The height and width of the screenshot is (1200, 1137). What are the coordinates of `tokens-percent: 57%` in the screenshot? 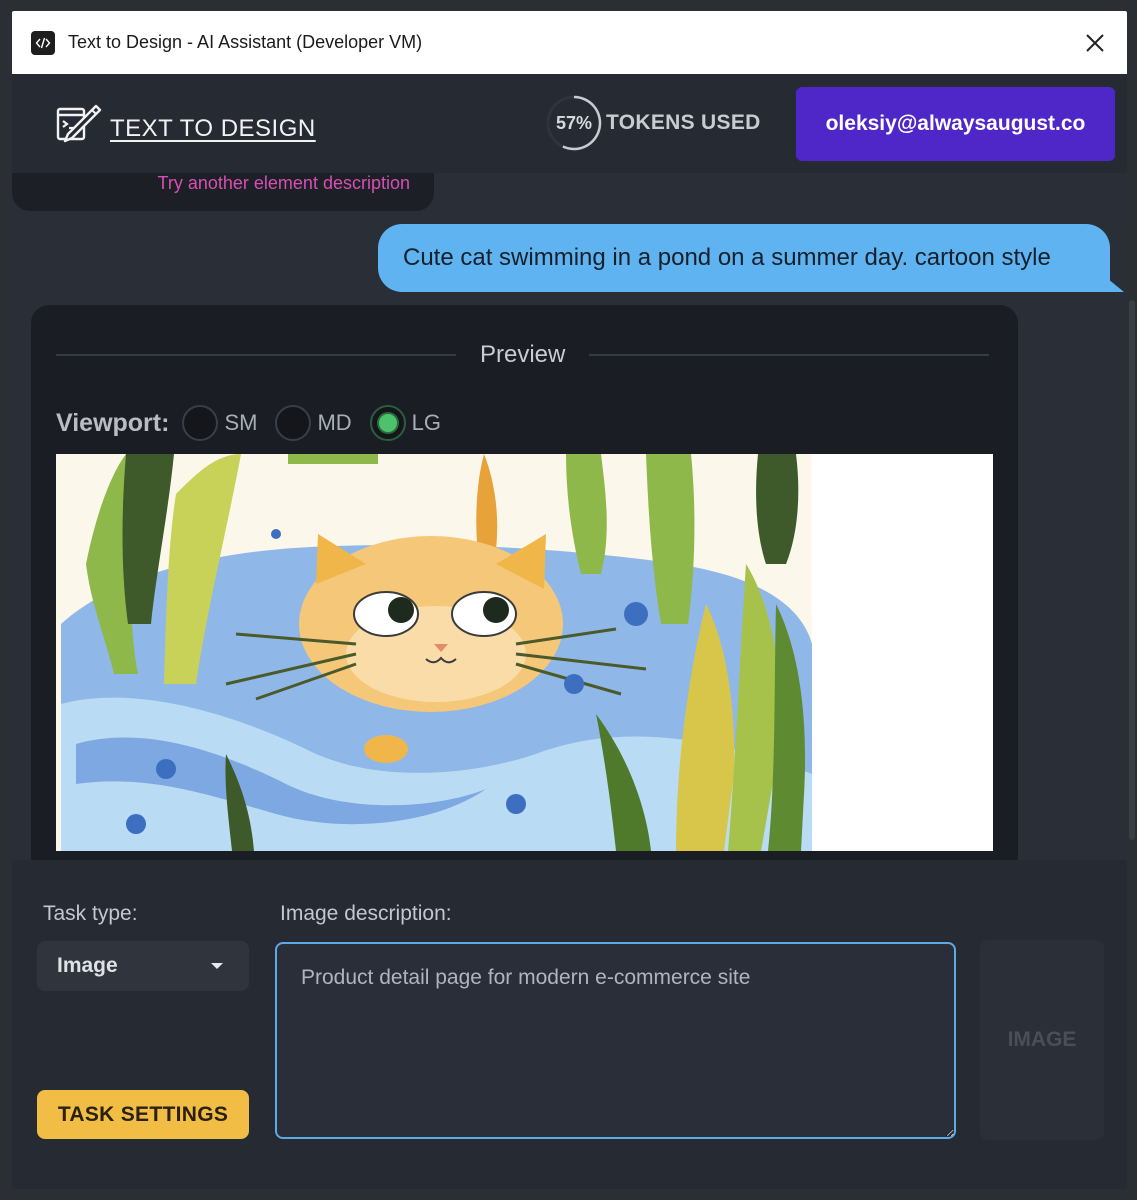 It's located at (574, 122).